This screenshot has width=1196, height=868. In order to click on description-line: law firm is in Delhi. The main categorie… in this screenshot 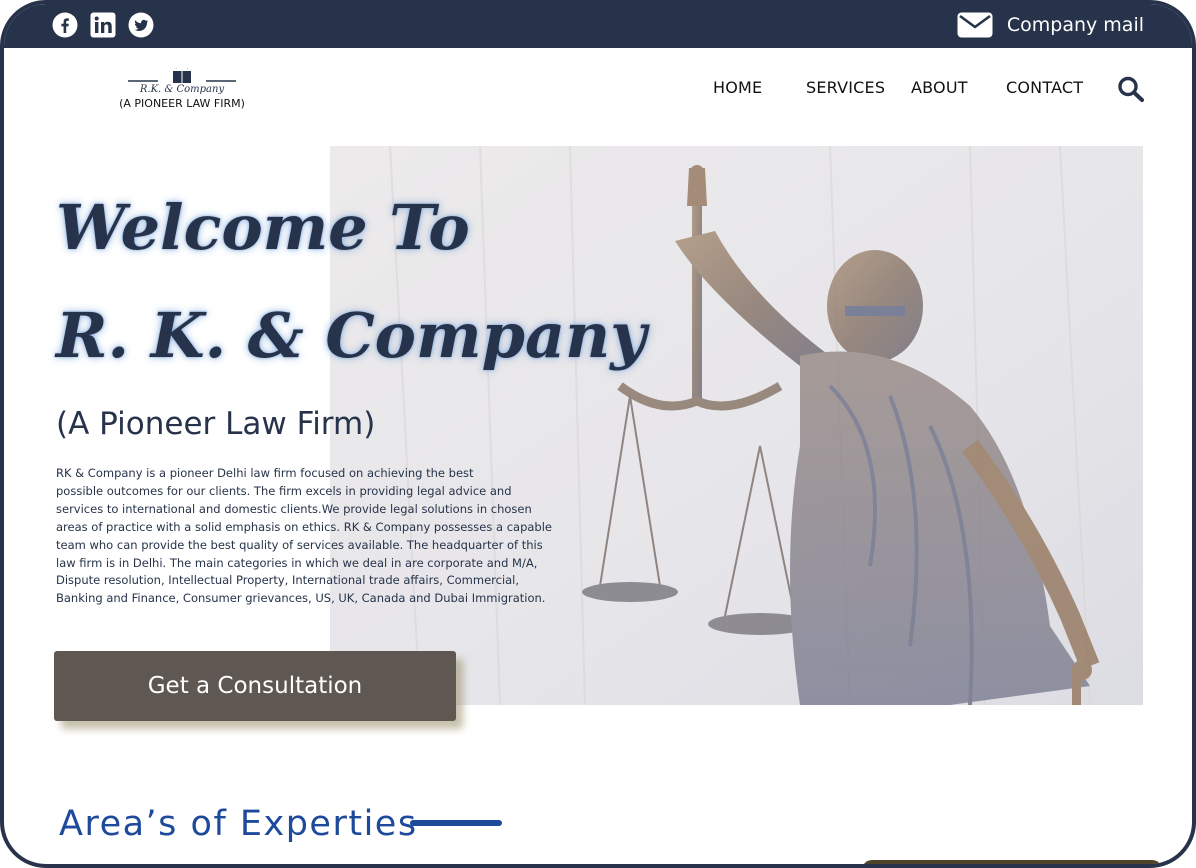, I will do `click(297, 562)`.